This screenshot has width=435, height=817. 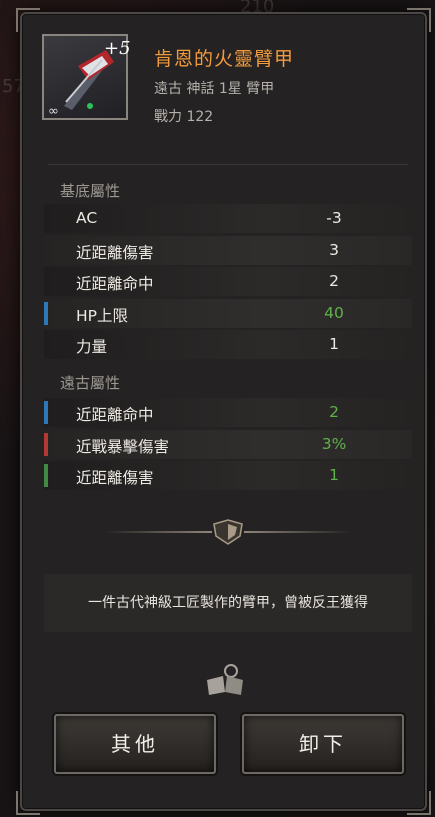 I want to click on stat-value: 40, so click(x=334, y=312).